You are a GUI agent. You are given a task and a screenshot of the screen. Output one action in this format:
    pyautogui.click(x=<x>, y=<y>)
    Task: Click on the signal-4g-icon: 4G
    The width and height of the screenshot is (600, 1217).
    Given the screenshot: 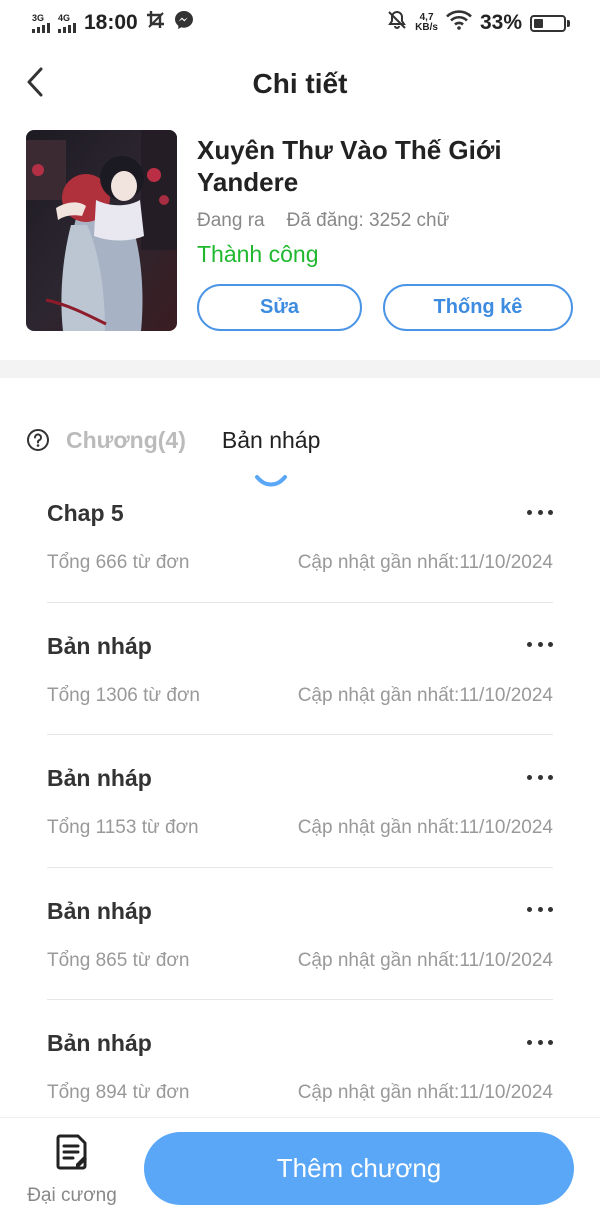 What is the action you would take?
    pyautogui.click(x=67, y=22)
    